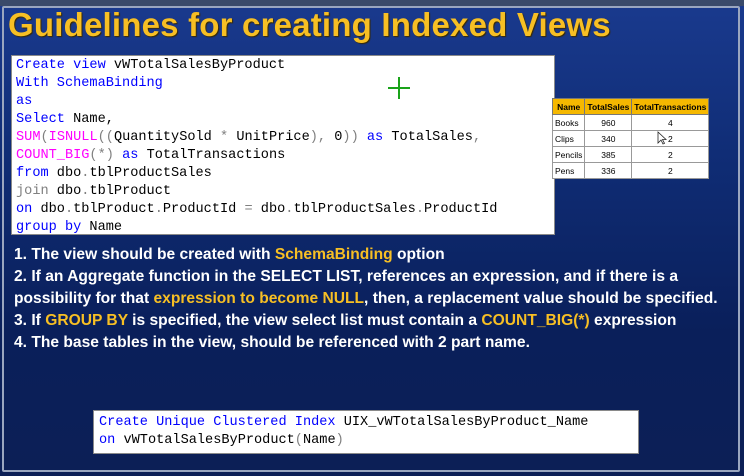 This screenshot has width=744, height=476. What do you see at coordinates (151, 155) in the screenshot?
I see `code-line-6: COUNT_BIG(*) as TotalTransactions` at bounding box center [151, 155].